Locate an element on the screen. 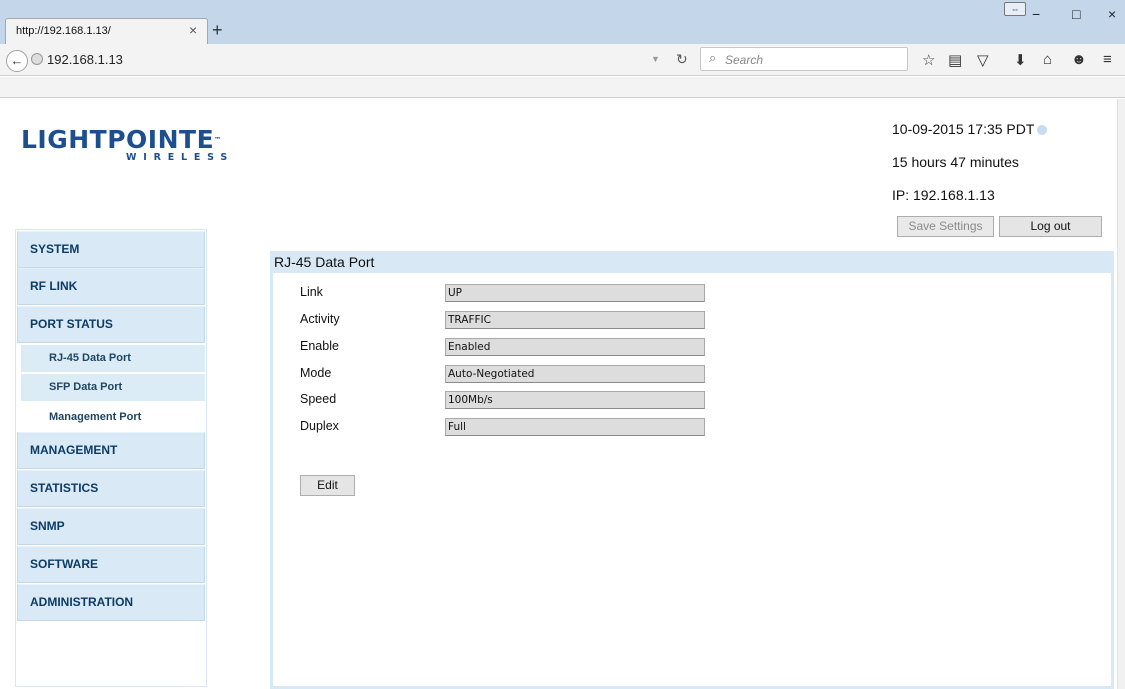 The image size is (1125, 689). sidebar-item-port-status: PORT STATUS is located at coordinates (111, 324).